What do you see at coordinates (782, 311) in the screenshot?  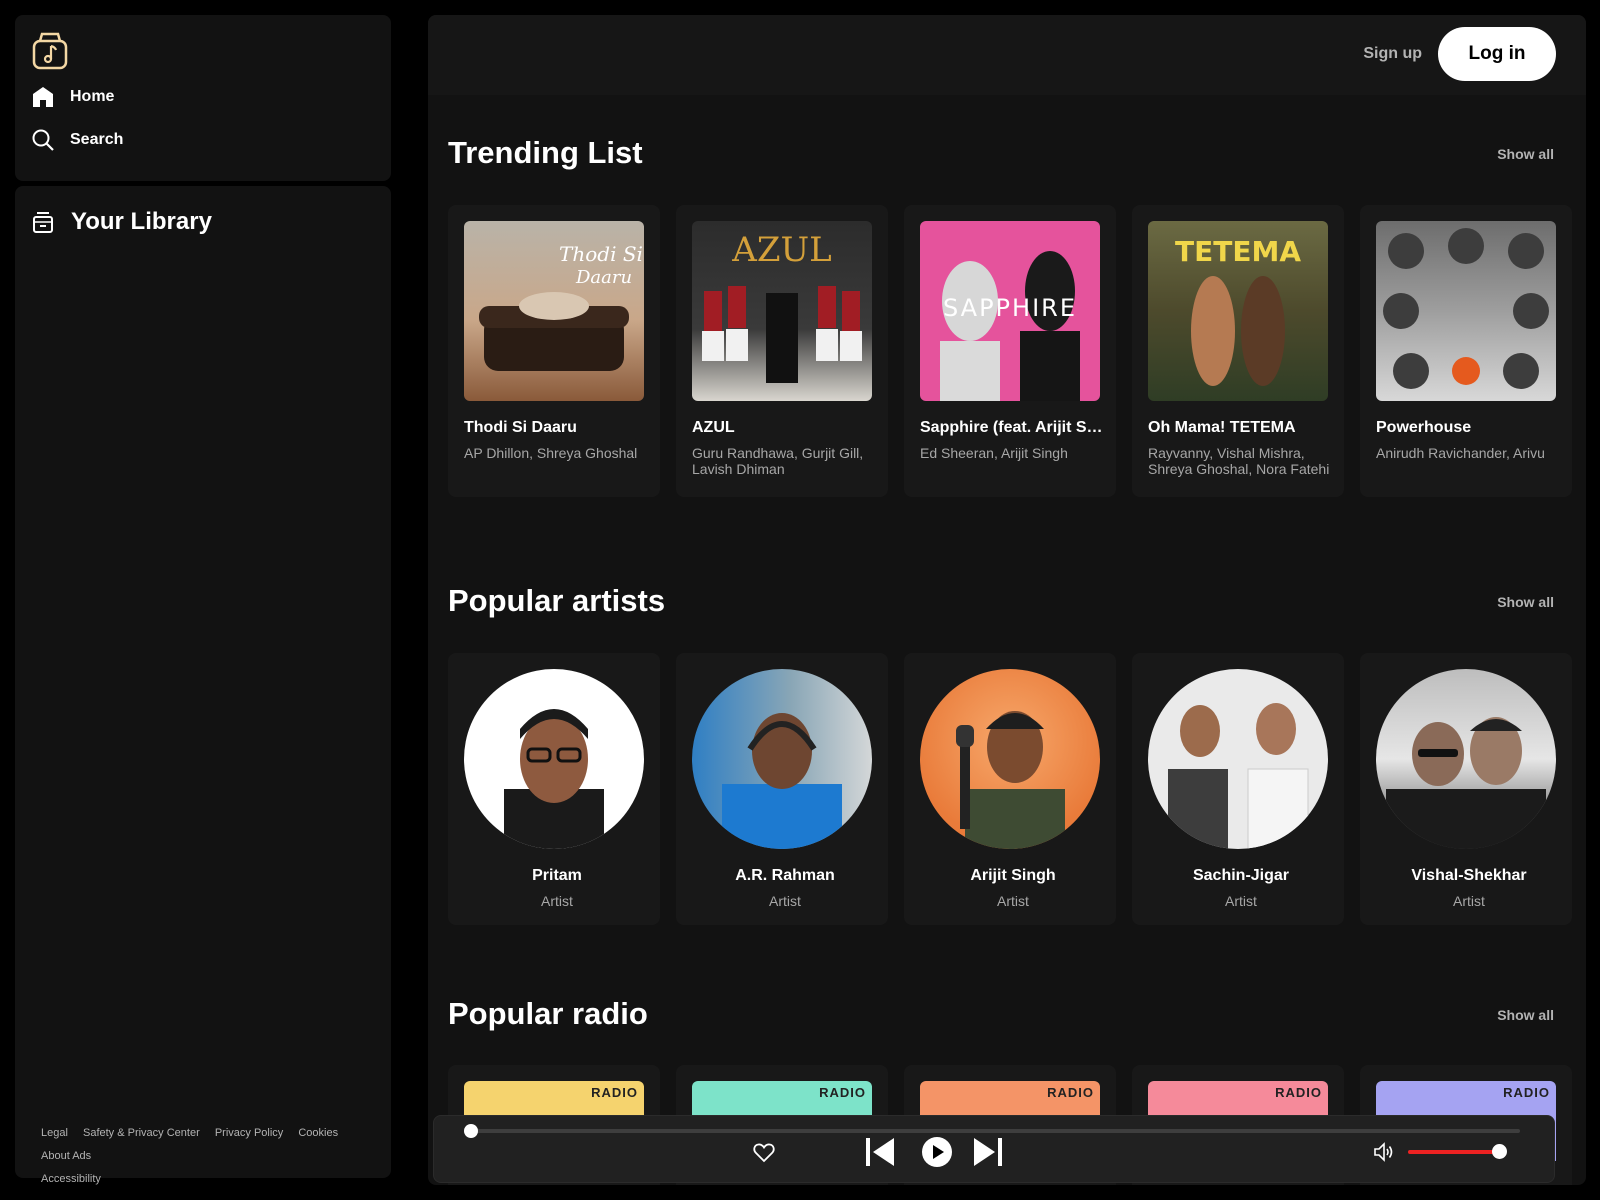 I see `album-cover: AZUL` at bounding box center [782, 311].